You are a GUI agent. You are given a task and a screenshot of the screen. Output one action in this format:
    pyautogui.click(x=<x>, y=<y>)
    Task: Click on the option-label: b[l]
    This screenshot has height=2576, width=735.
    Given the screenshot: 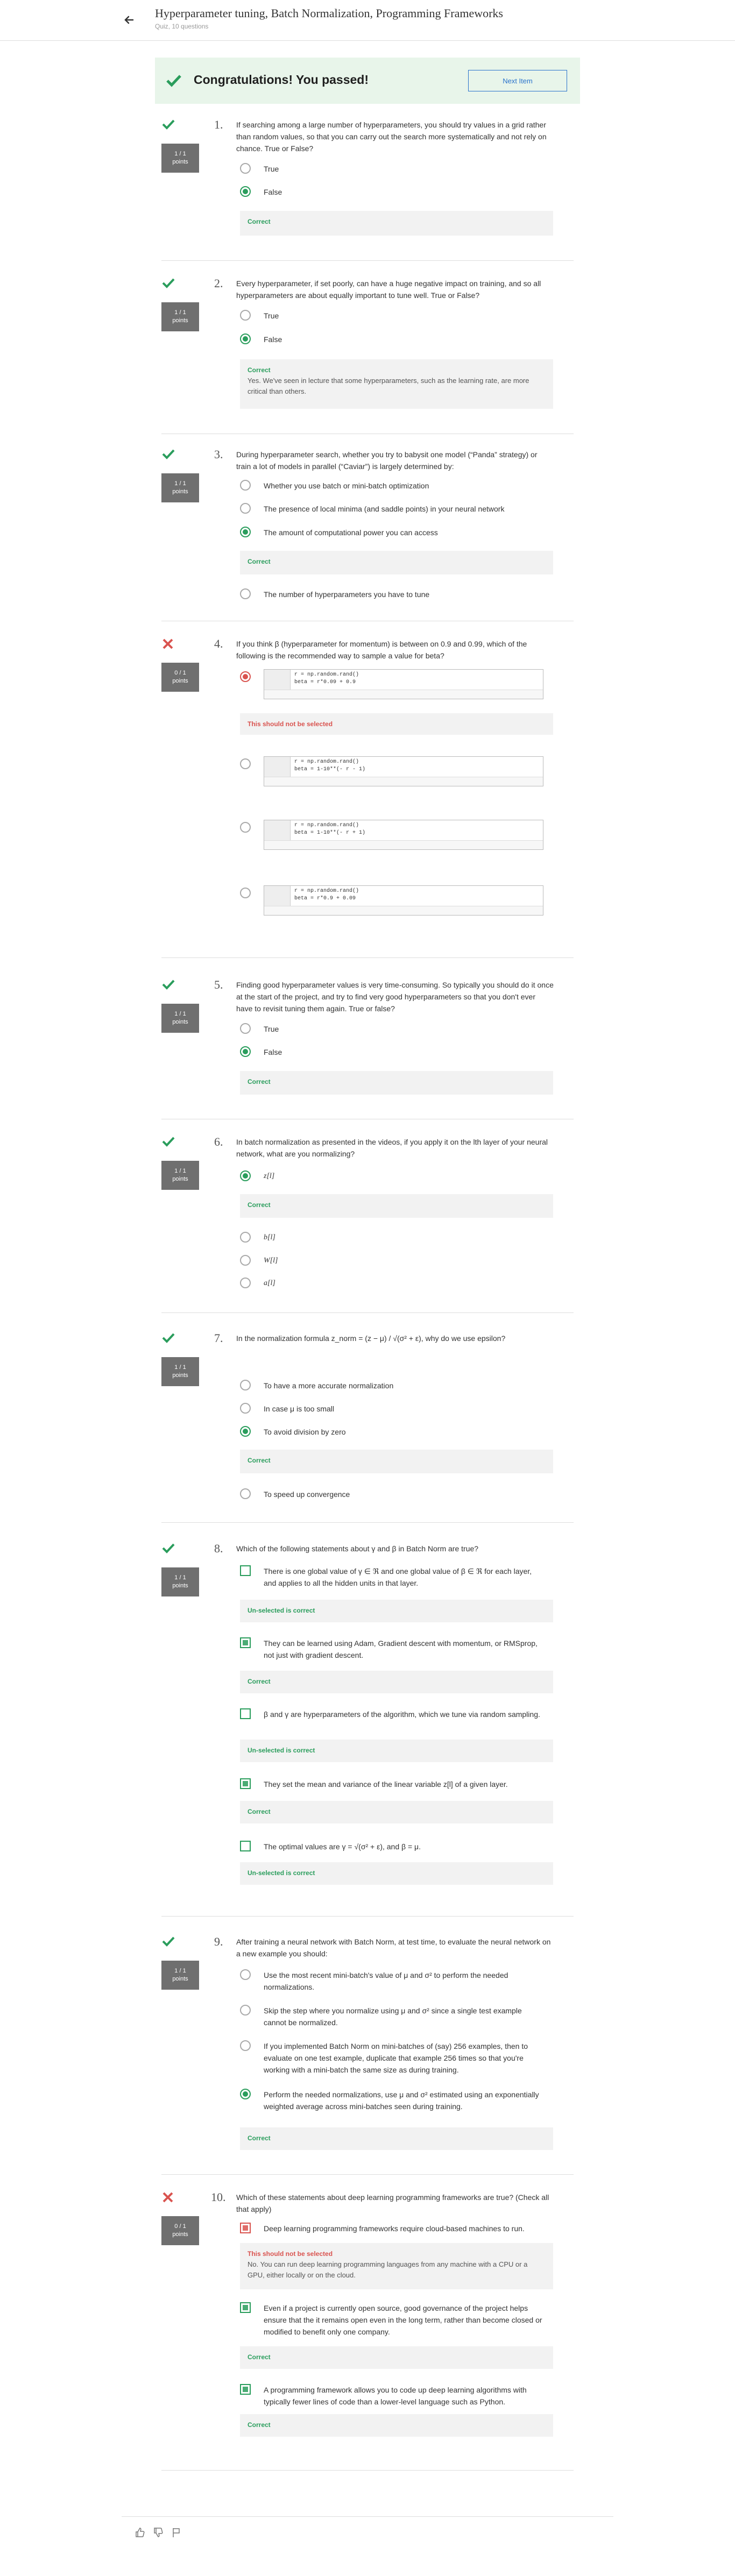 What is the action you would take?
    pyautogui.click(x=269, y=1237)
    